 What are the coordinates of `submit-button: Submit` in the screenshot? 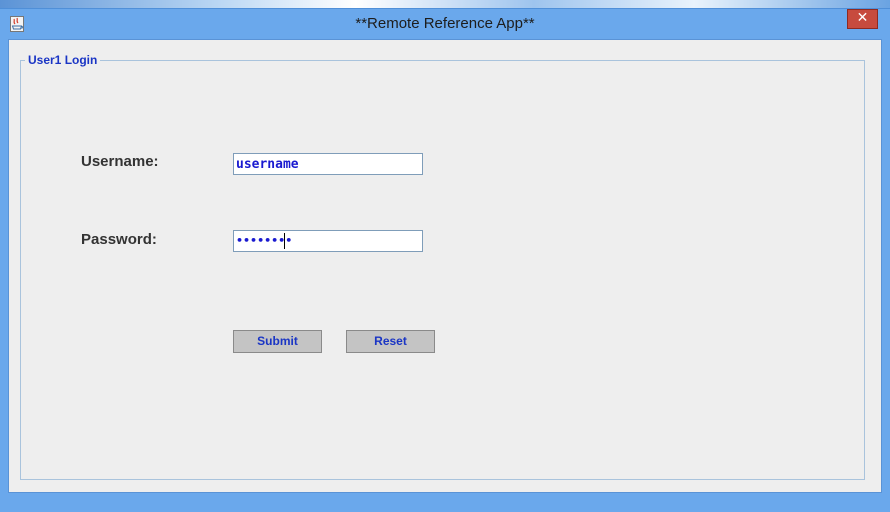 It's located at (277, 341).